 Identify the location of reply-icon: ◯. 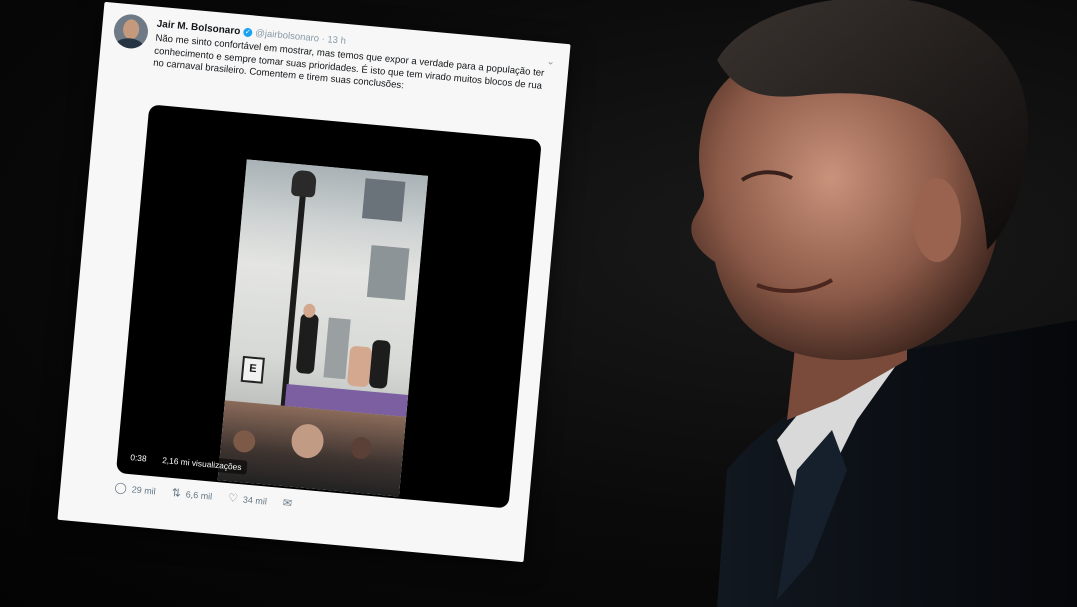
(120, 488).